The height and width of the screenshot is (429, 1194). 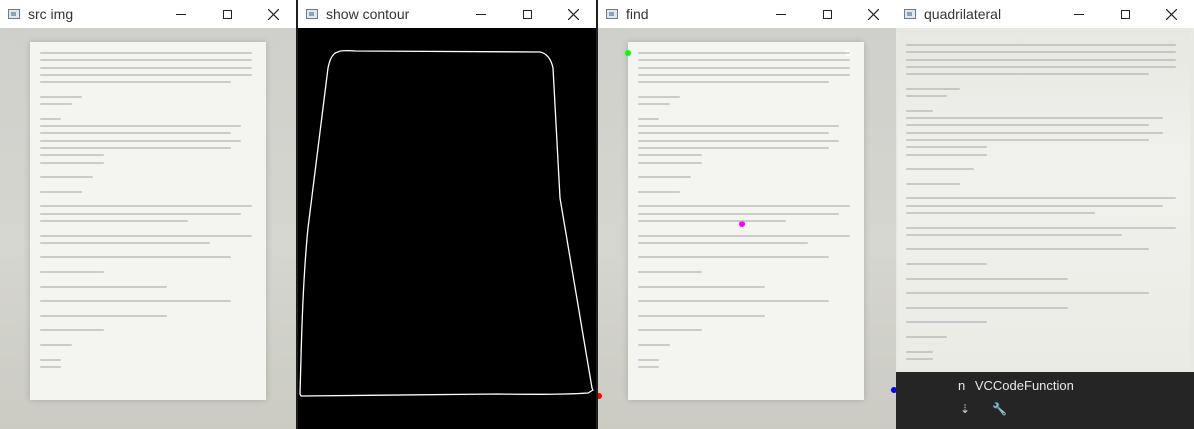 What do you see at coordinates (962, 385) in the screenshot?
I see `function-prefix: n` at bounding box center [962, 385].